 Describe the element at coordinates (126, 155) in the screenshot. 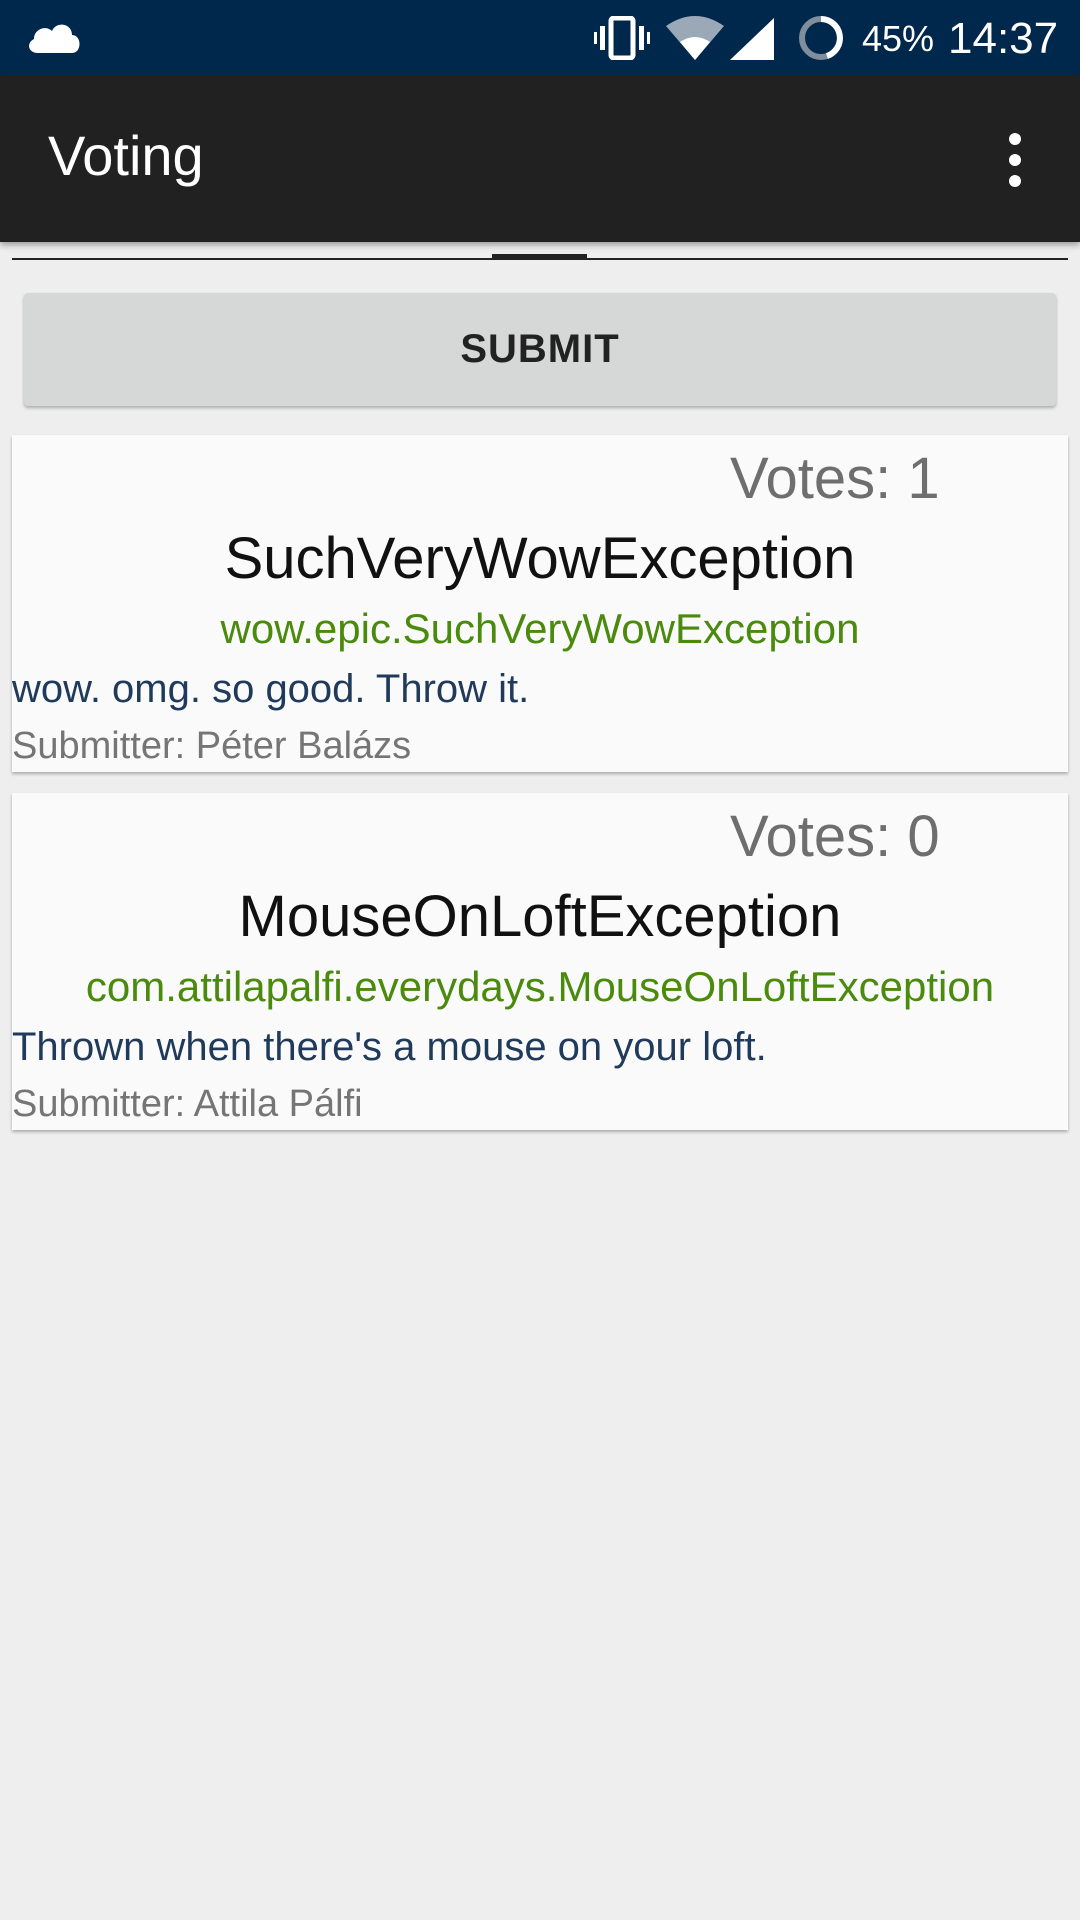

I see `page-title: Voting` at that location.